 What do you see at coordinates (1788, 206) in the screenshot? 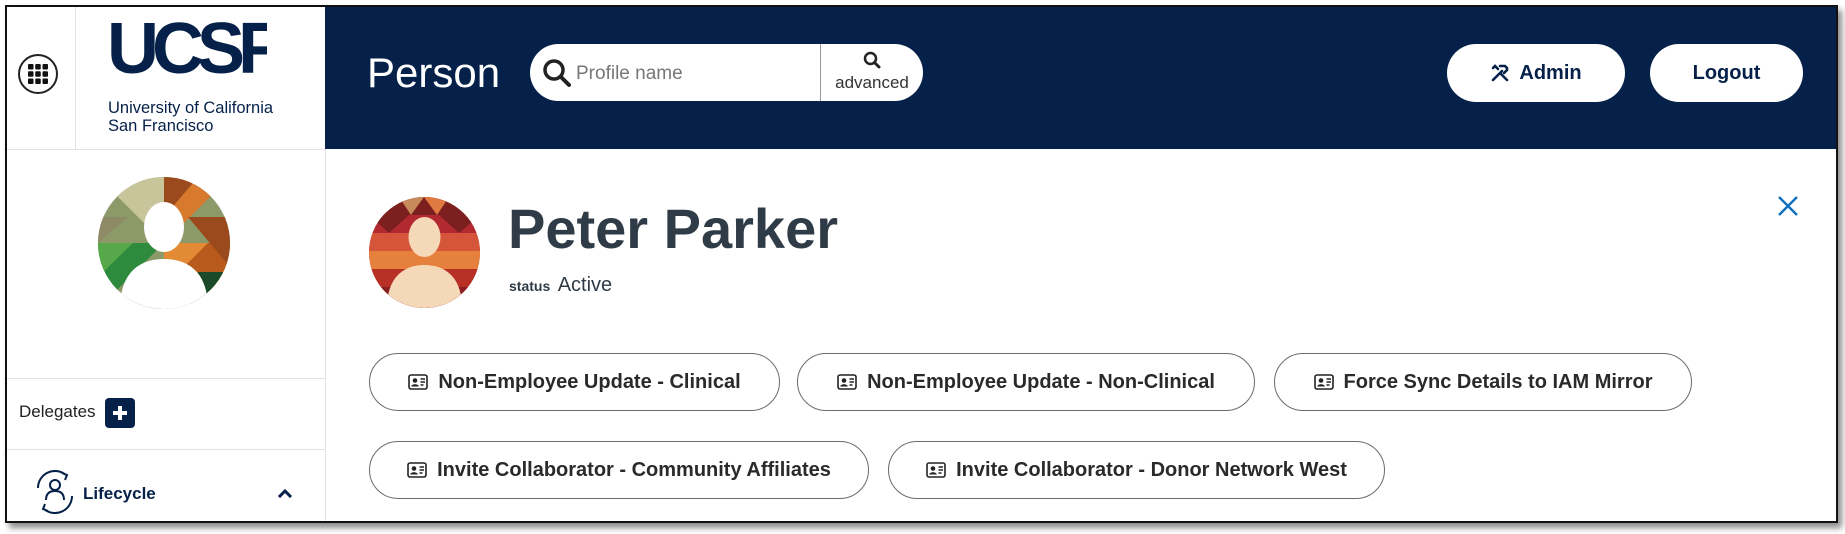
I see `close-icon` at bounding box center [1788, 206].